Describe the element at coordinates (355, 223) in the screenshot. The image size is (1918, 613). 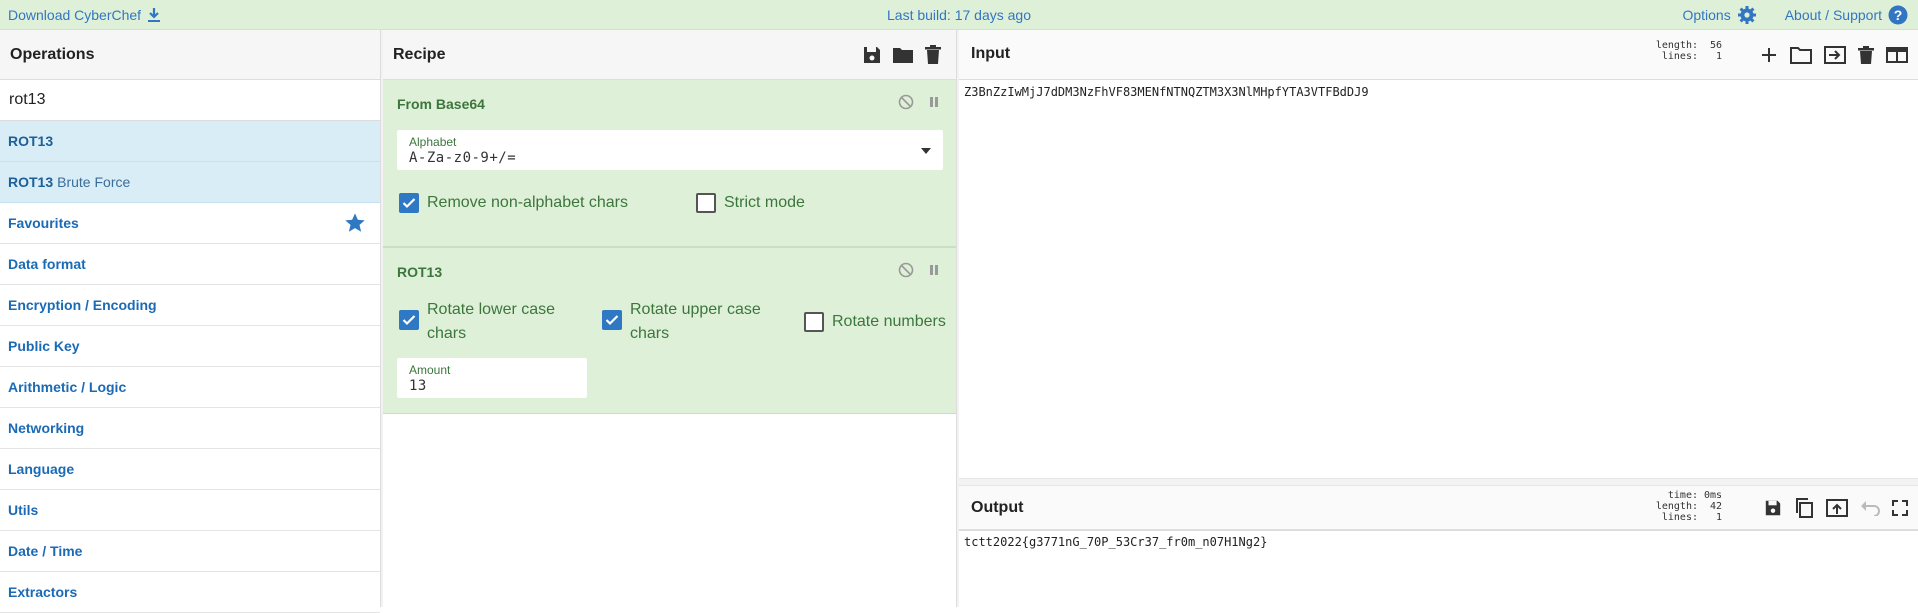
I see `star-icon` at that location.